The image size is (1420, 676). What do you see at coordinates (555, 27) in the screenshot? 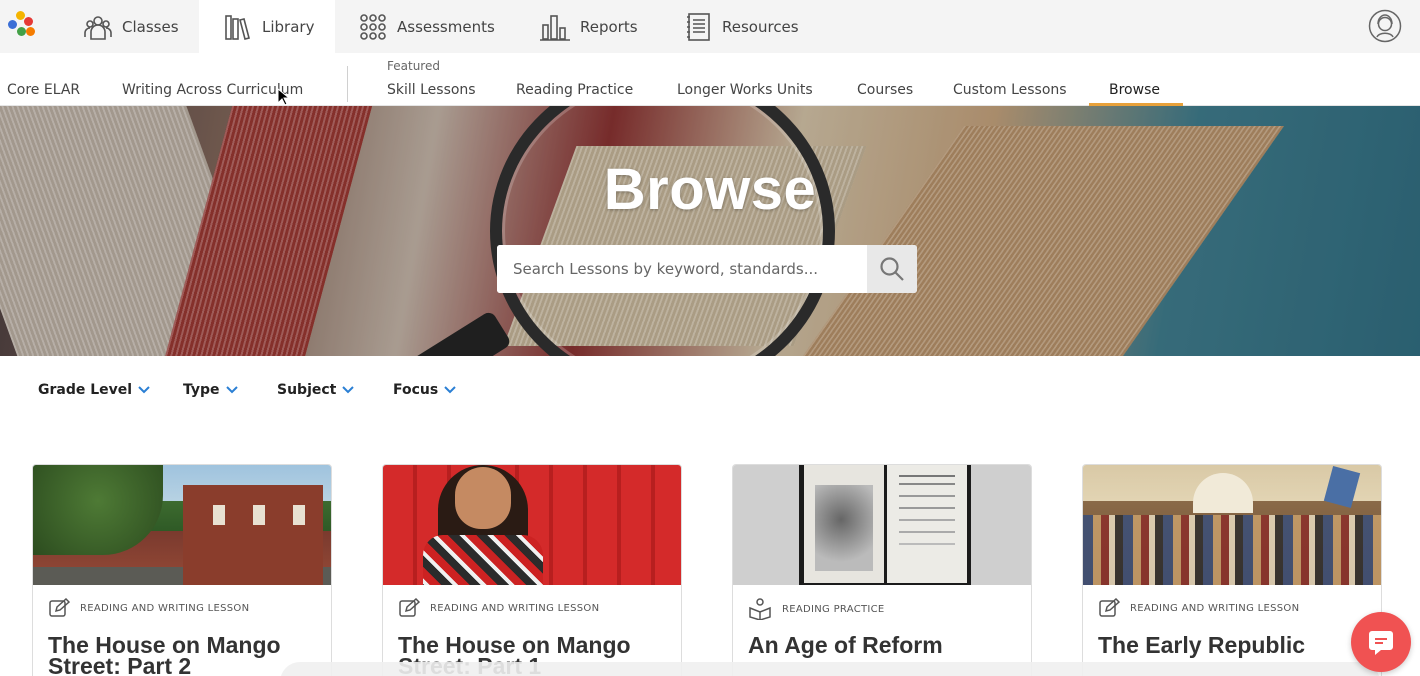
I see `reports-icon` at bounding box center [555, 27].